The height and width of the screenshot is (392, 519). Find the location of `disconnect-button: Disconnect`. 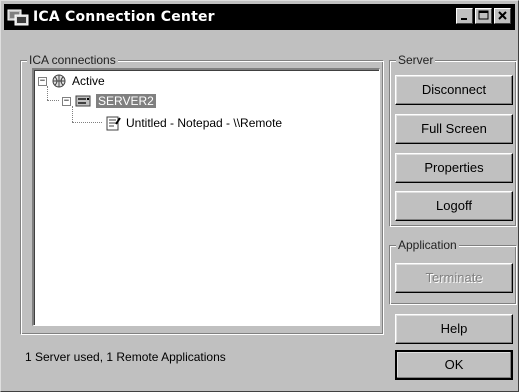

disconnect-button: Disconnect is located at coordinates (454, 90).